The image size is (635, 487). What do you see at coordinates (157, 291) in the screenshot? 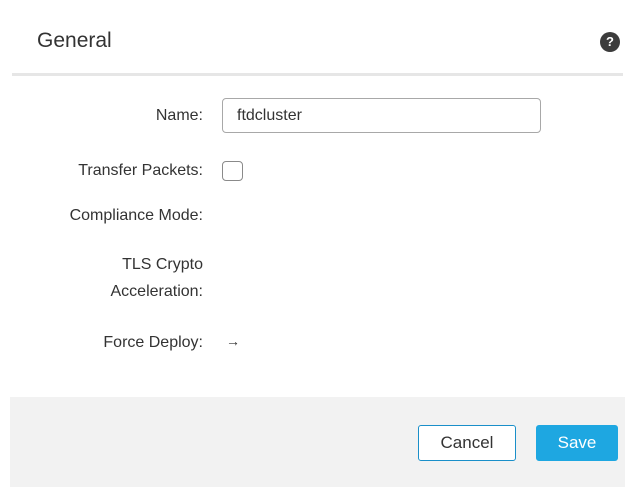
I see `tls-crypto-label-line2: Acceleration:` at bounding box center [157, 291].